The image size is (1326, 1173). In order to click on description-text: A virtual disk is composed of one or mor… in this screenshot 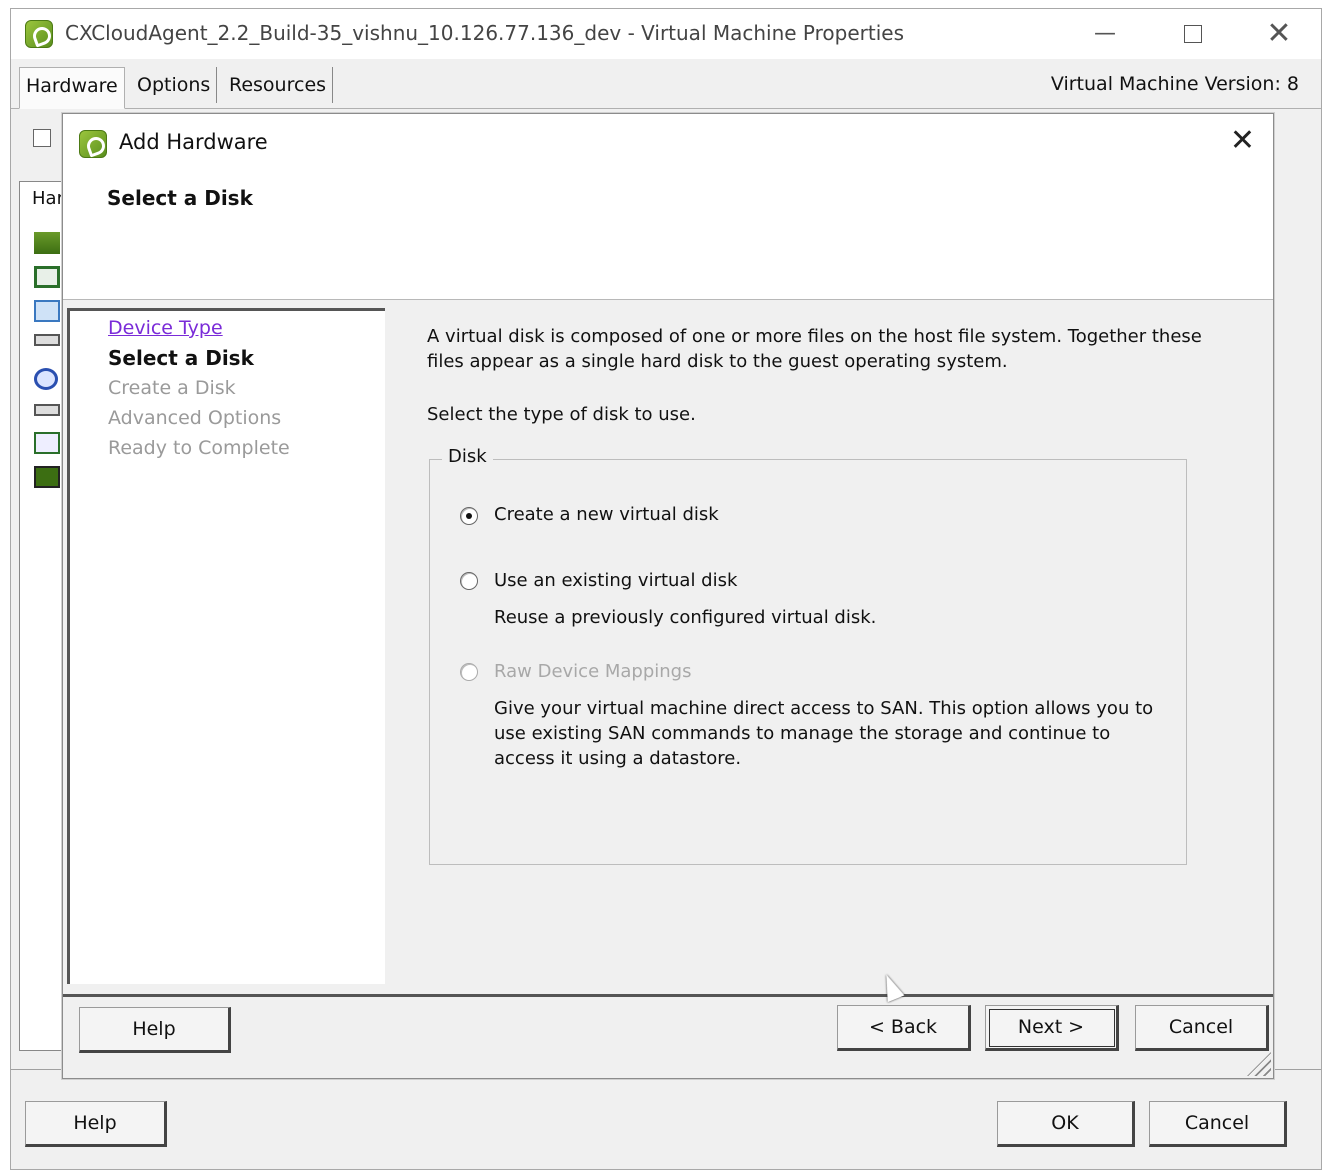, I will do `click(814, 349)`.